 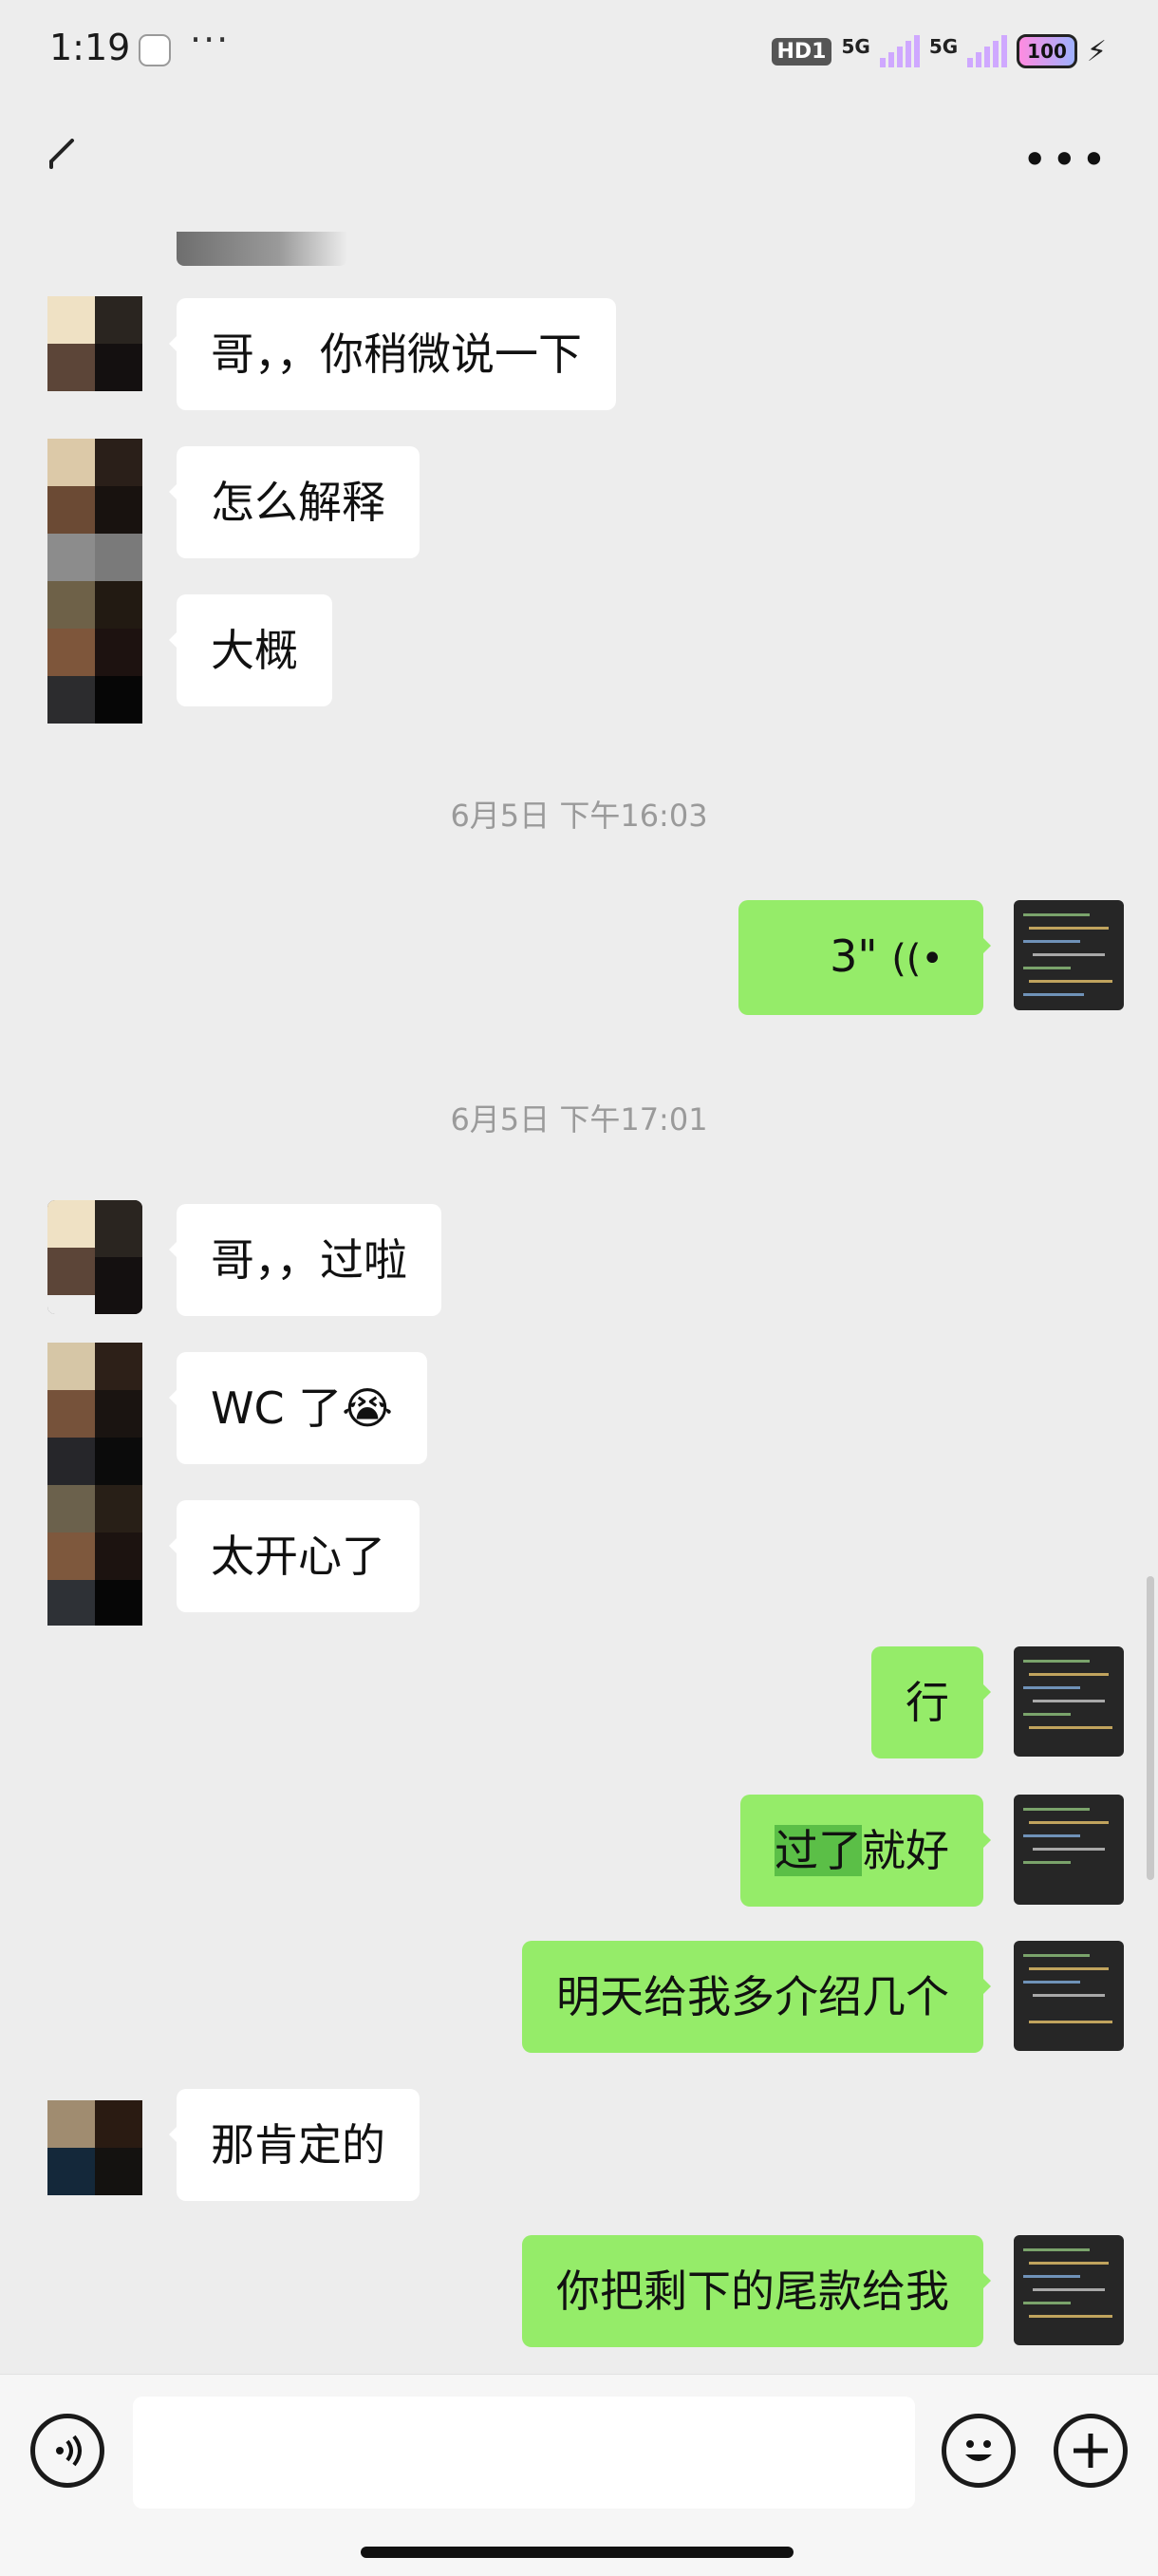 What do you see at coordinates (67, 2451) in the screenshot?
I see `voice-input-icon` at bounding box center [67, 2451].